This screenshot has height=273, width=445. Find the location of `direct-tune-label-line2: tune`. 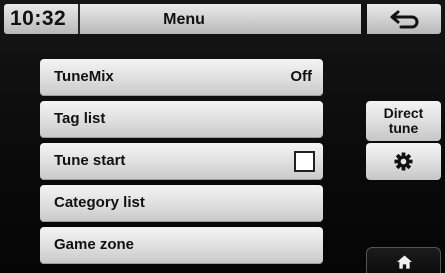

direct-tune-label-line2: tune is located at coordinates (403, 128).